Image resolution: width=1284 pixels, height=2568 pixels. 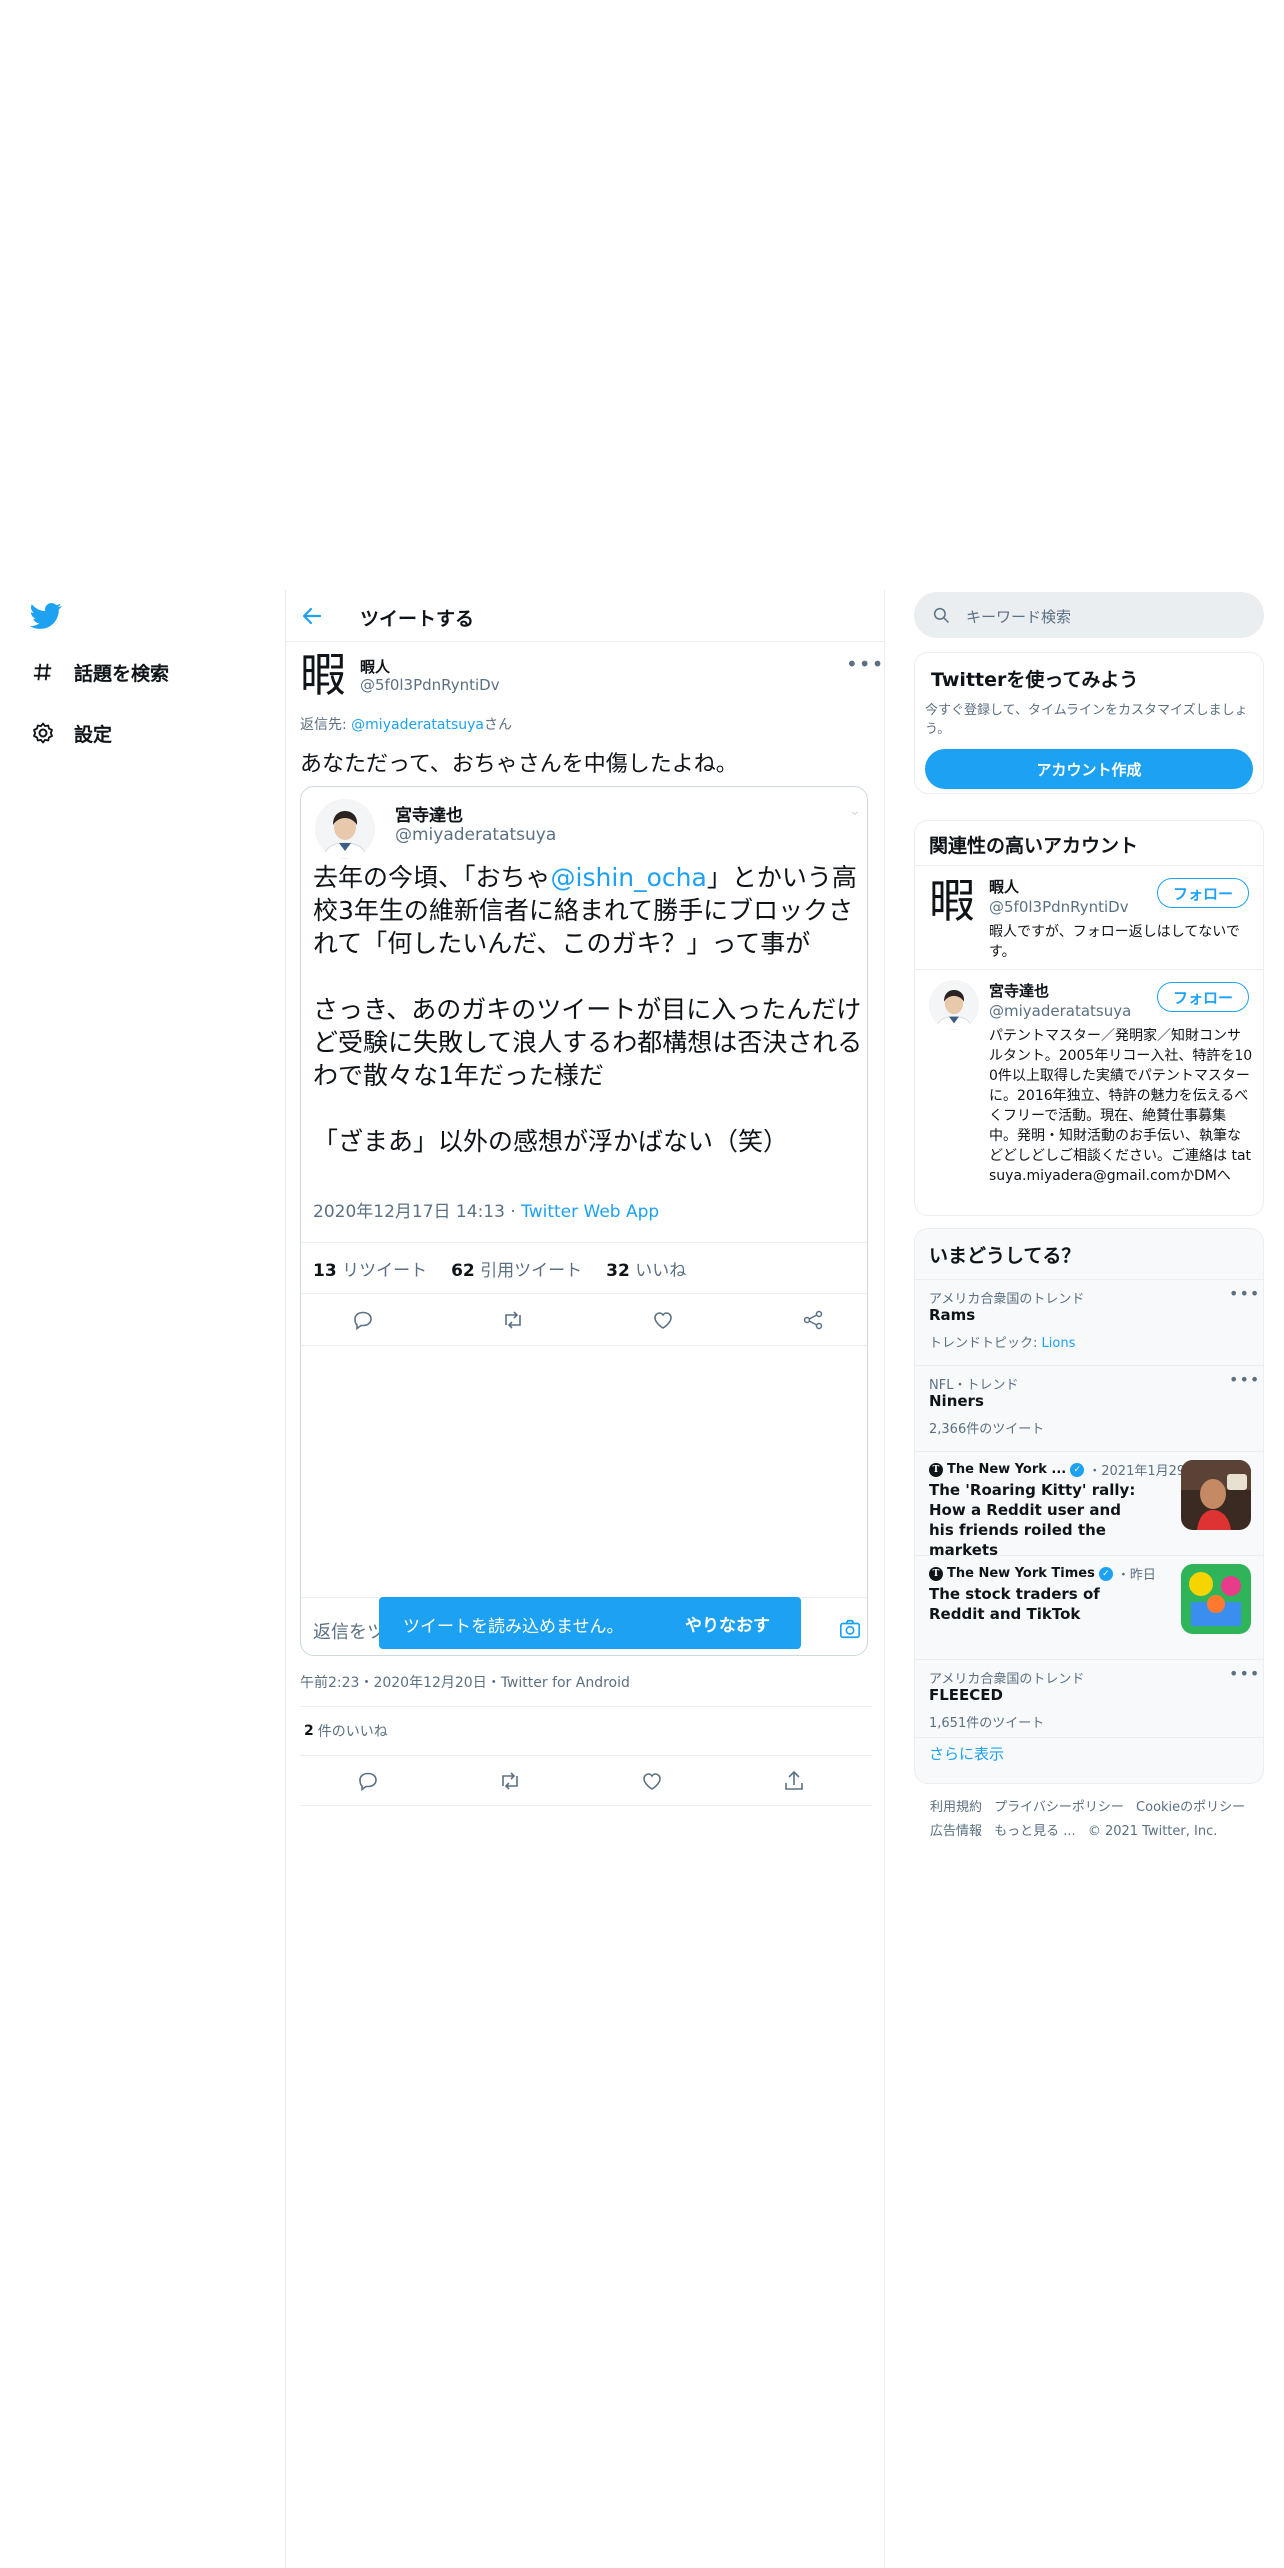 I want to click on verified-badge-icon: ✓, so click(x=1077, y=1469).